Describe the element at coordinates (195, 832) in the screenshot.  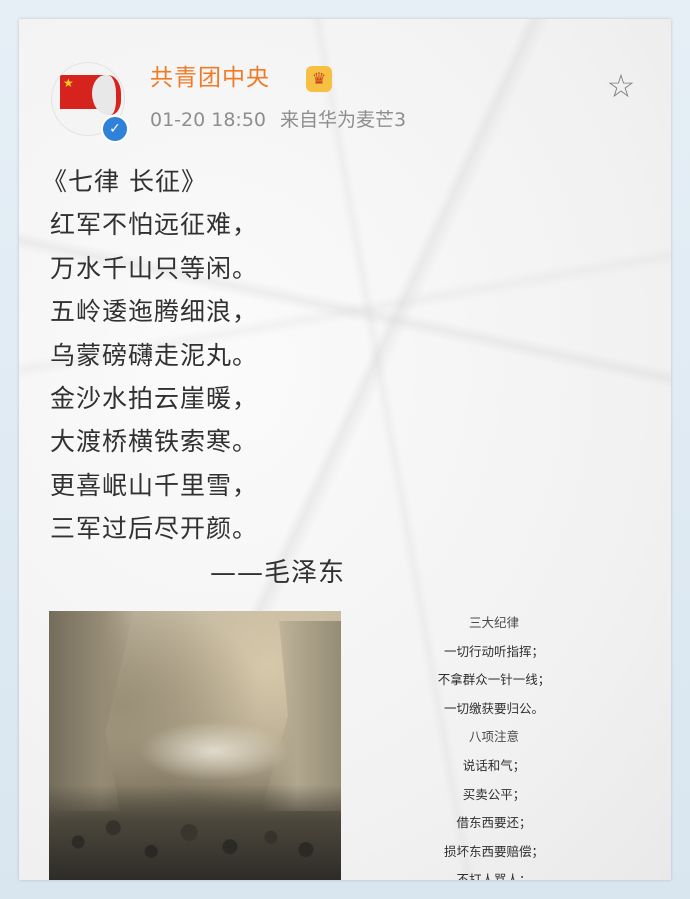
I see `painting-soldiers` at that location.